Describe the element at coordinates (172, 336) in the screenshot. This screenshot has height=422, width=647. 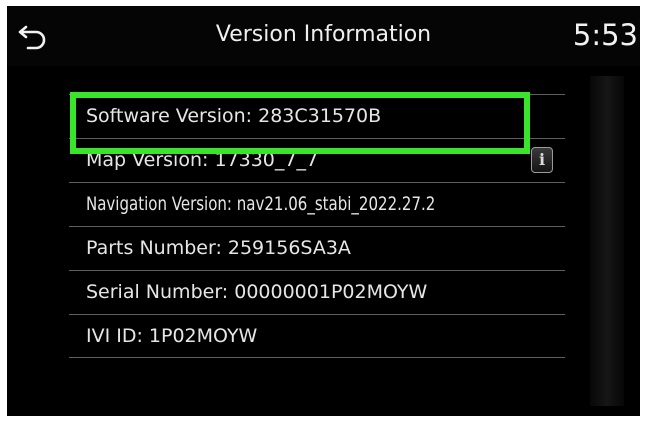
I see `ivi-id-text: IVI ID: 1P02MOYW` at that location.